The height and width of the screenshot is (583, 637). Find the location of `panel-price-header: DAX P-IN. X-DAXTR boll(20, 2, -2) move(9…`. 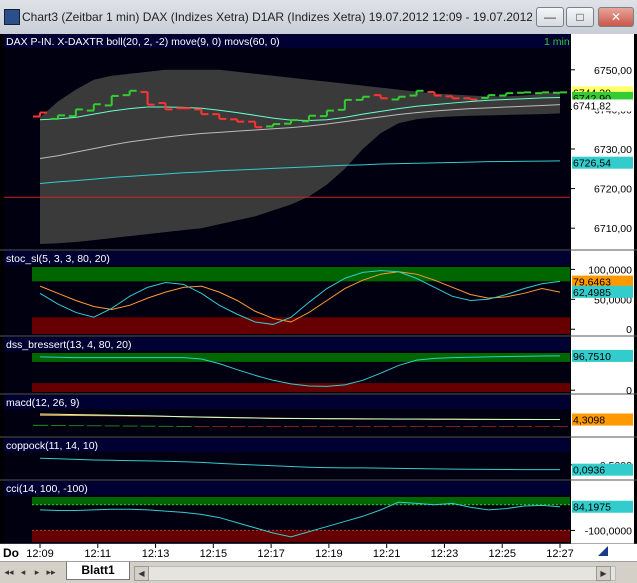

panel-price-header: DAX P-IN. X-DAXTR boll(20, 2, -2) move(9… is located at coordinates (143, 42).